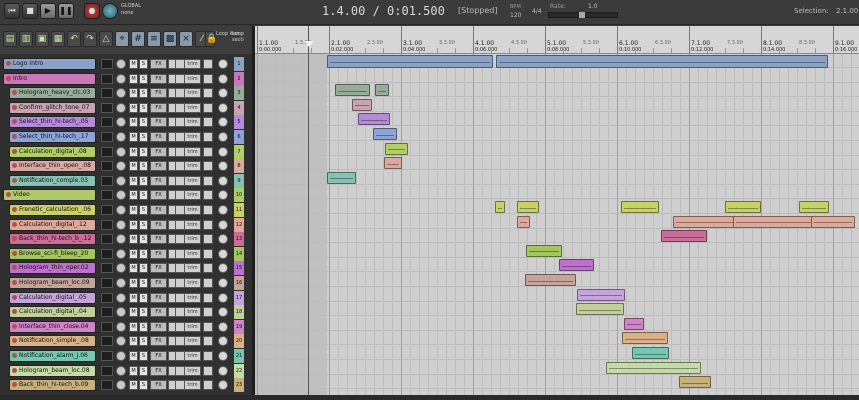 This screenshot has height=400, width=859. I want to click on track-name: Hologram_beam_loc.08, so click(52, 370).